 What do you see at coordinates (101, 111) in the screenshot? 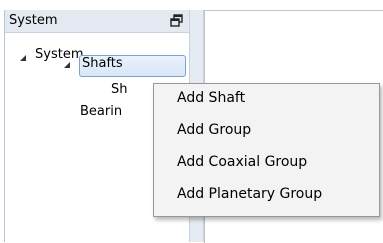
I see `tree-item-bearings: Bearin` at bounding box center [101, 111].